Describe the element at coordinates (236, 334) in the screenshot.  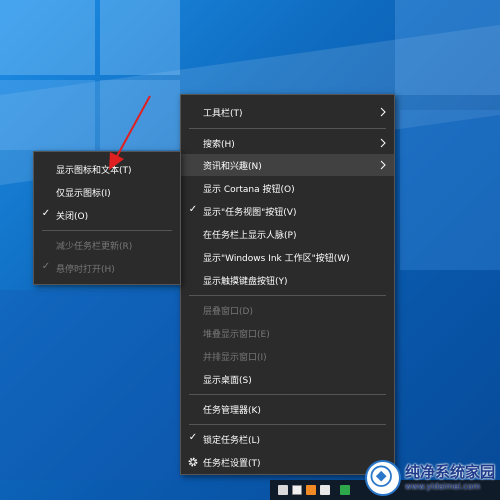
I see `menu-item-label: 堆叠显示窗口(E)` at that location.